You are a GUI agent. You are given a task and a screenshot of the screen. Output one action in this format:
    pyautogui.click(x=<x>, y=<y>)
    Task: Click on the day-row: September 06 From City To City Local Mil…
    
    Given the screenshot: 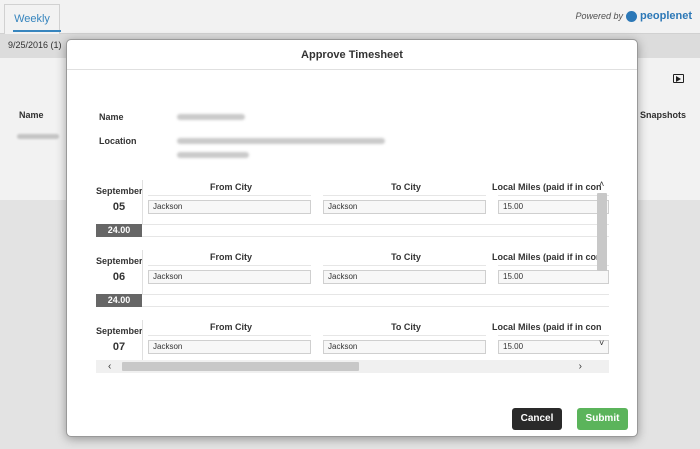 What is the action you would take?
    pyautogui.click(x=352, y=281)
    